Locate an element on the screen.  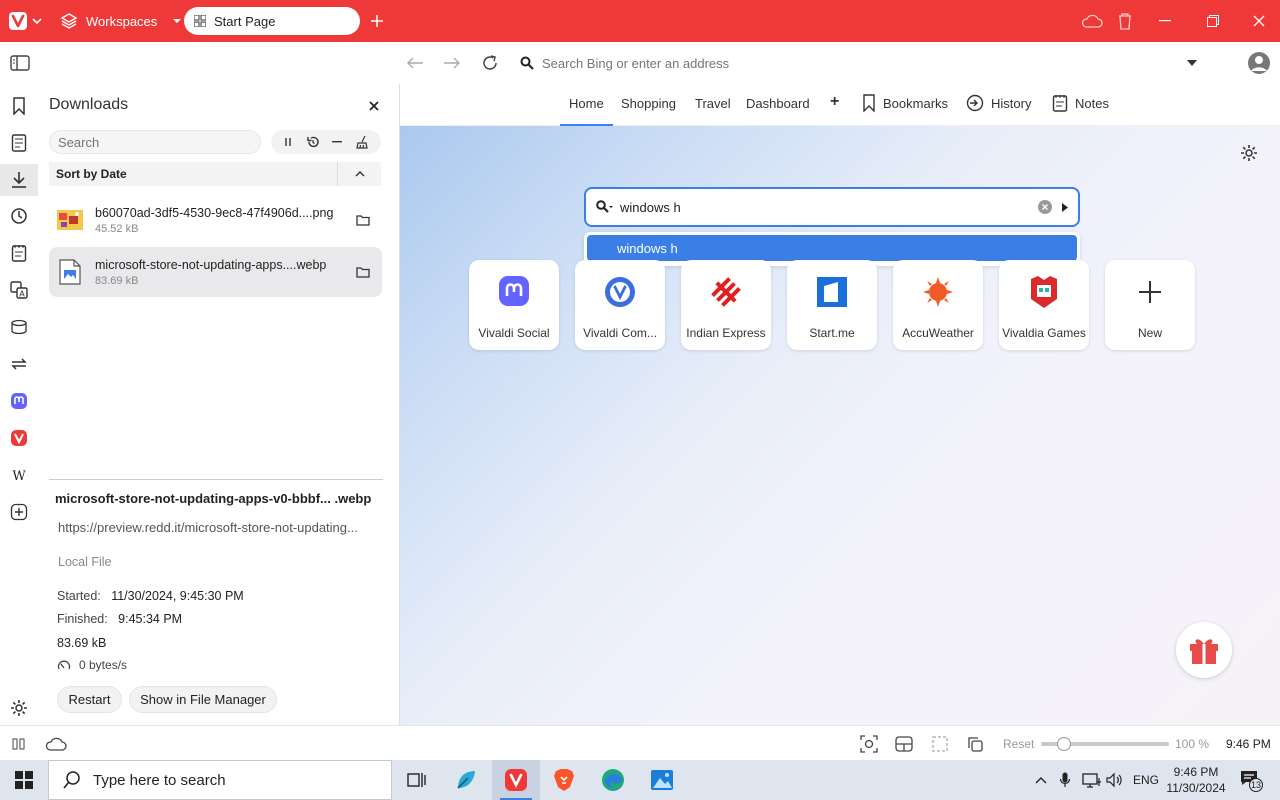
window-panel-button is located at coordinates (19, 327).